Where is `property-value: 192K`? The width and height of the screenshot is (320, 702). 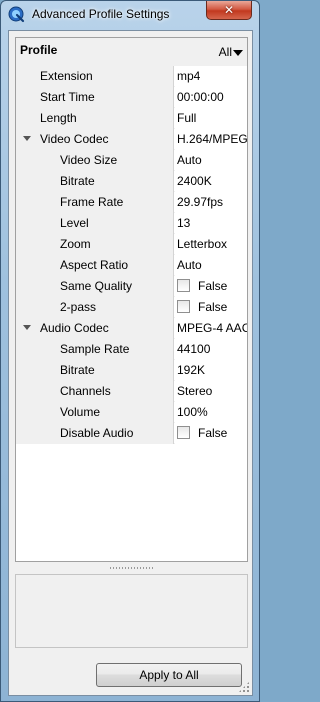
property-value: 192K is located at coordinates (211, 370).